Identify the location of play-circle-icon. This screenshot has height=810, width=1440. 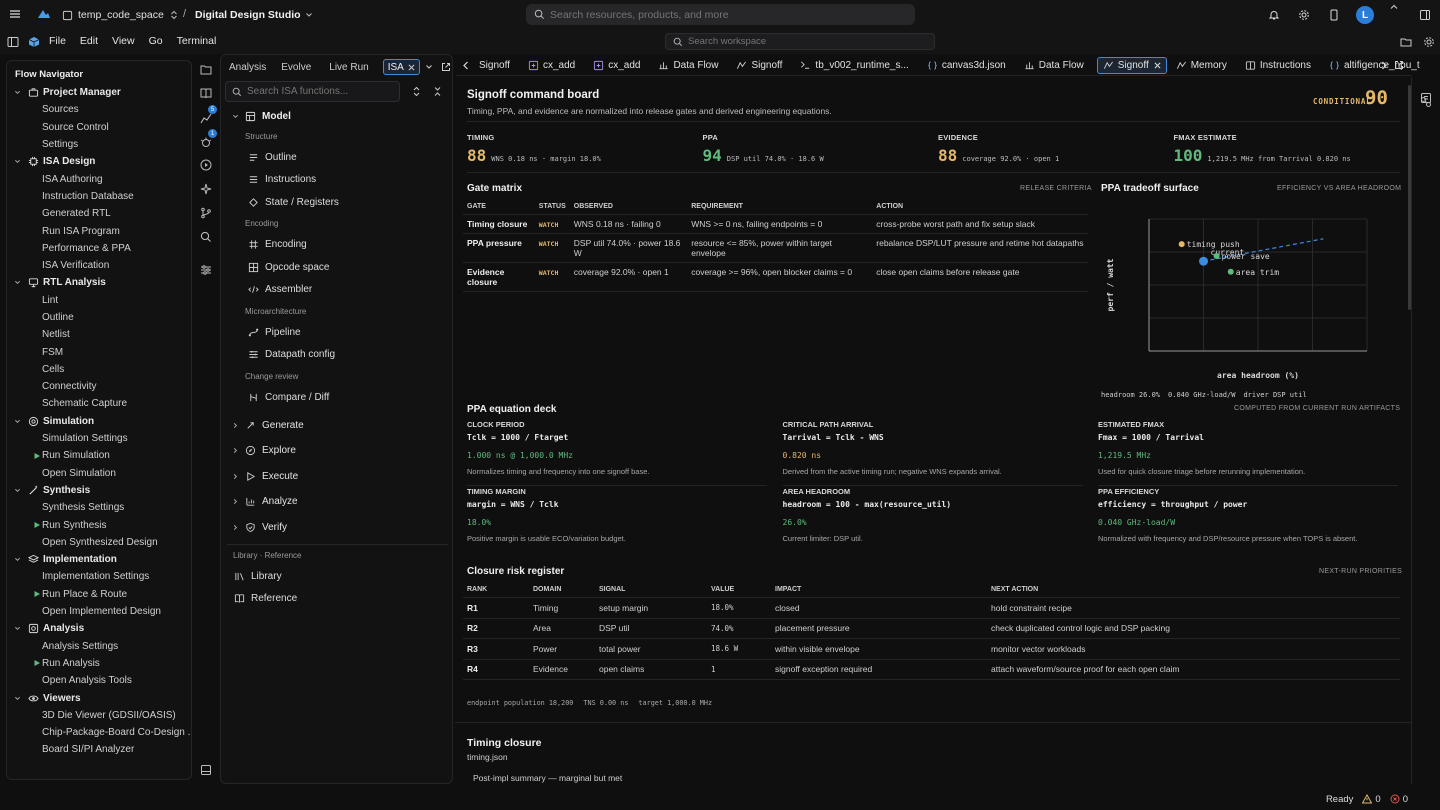
(206, 165).